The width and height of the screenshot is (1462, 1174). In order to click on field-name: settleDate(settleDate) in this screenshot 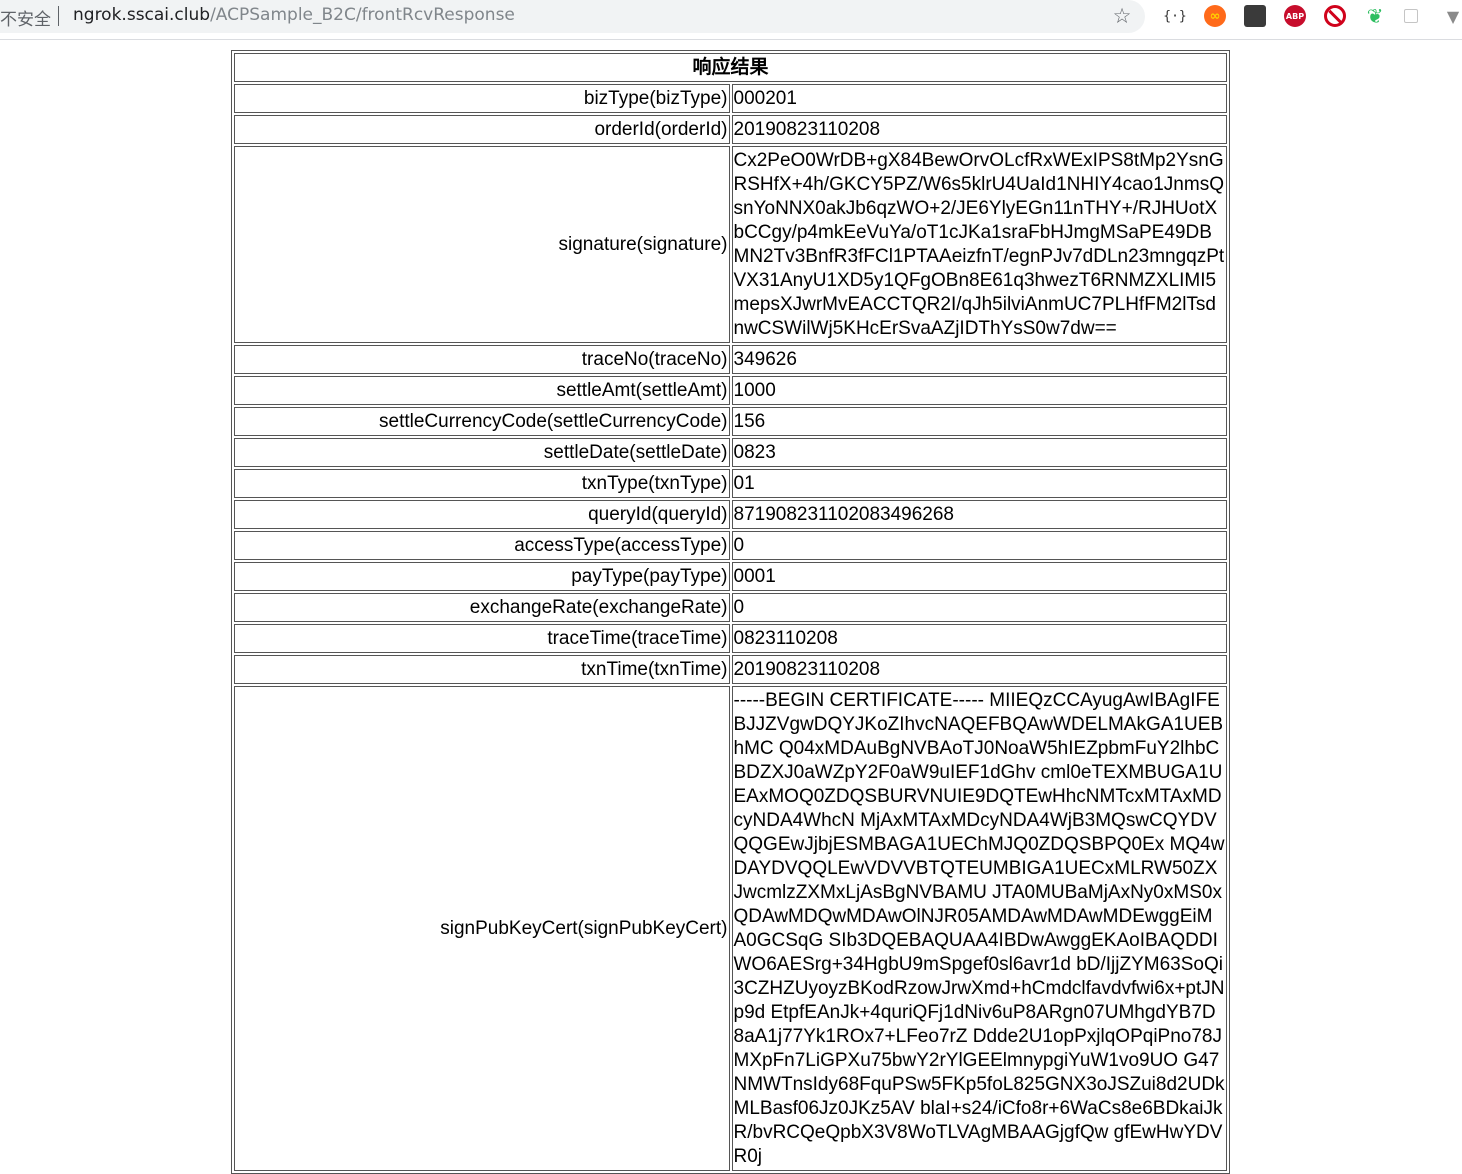, I will do `click(482, 452)`.